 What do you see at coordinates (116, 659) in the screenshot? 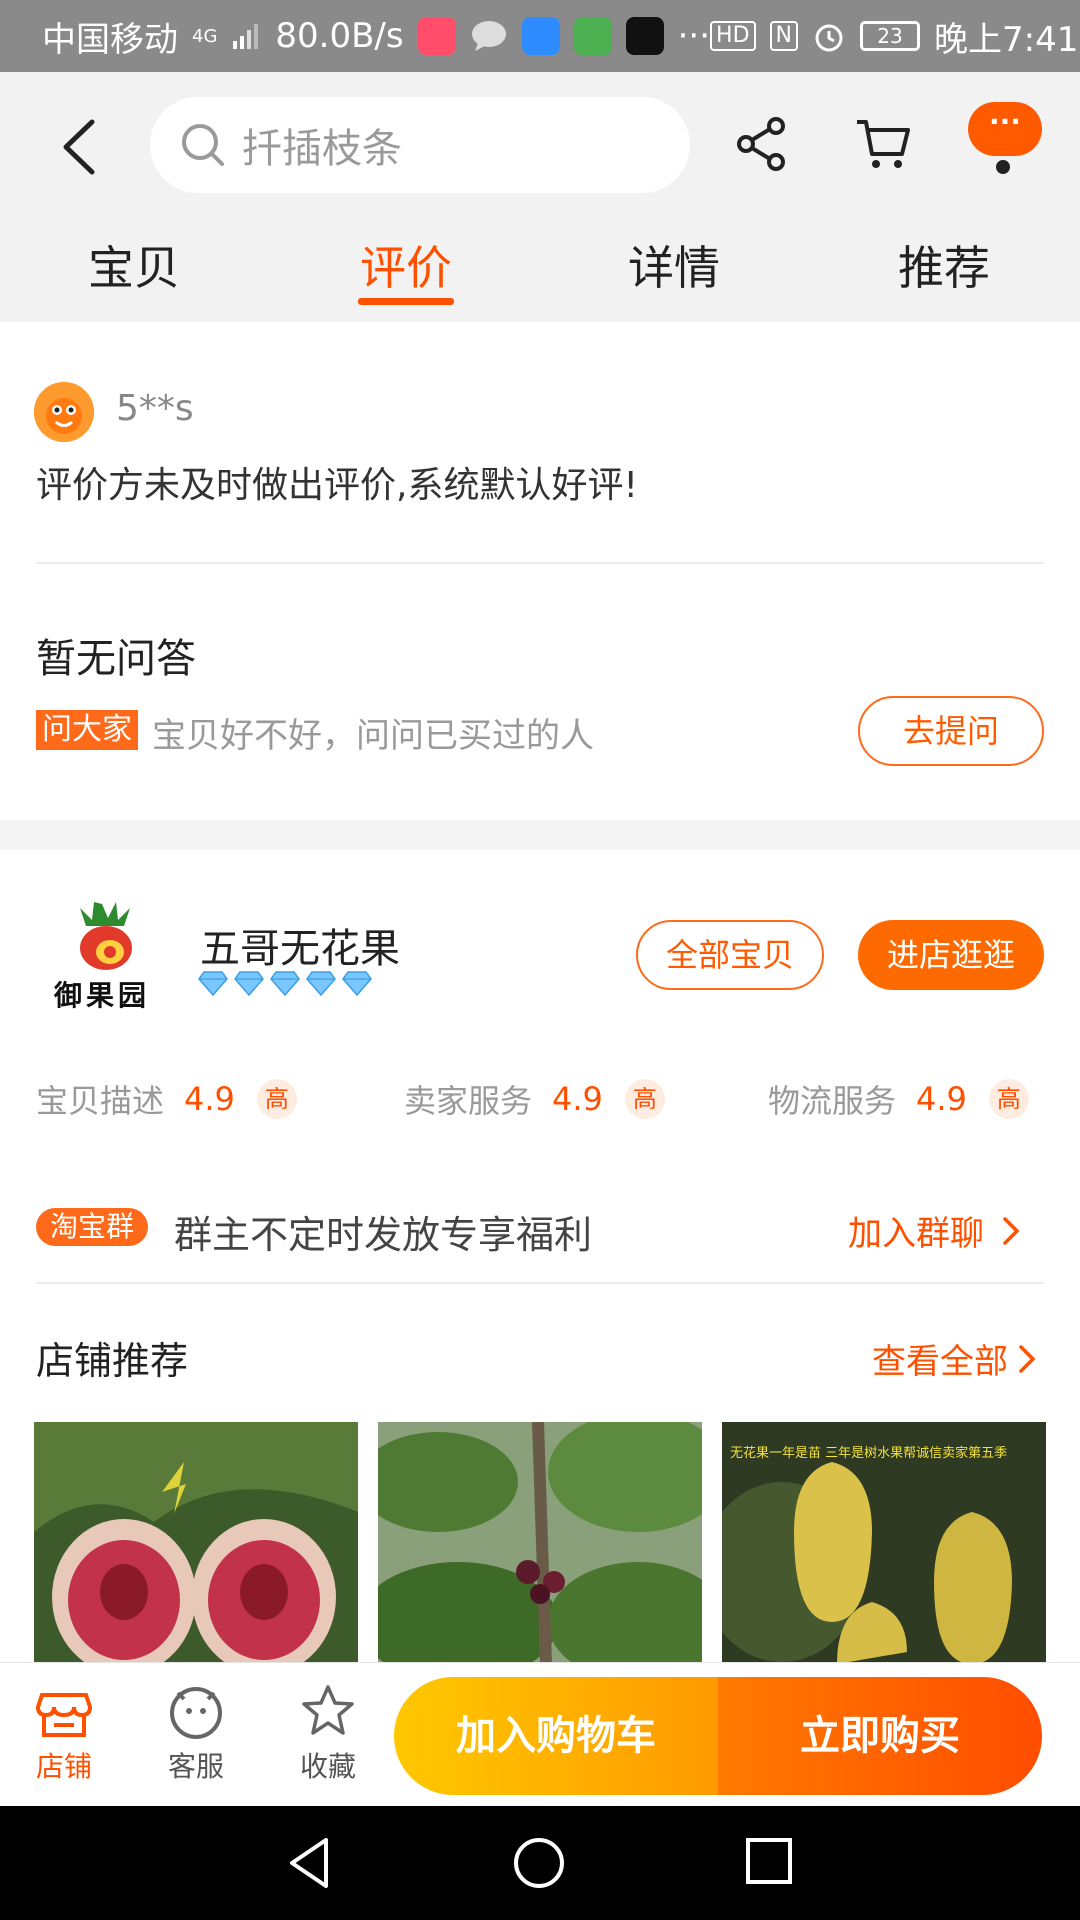
I see `qa-title: 暂无问答` at bounding box center [116, 659].